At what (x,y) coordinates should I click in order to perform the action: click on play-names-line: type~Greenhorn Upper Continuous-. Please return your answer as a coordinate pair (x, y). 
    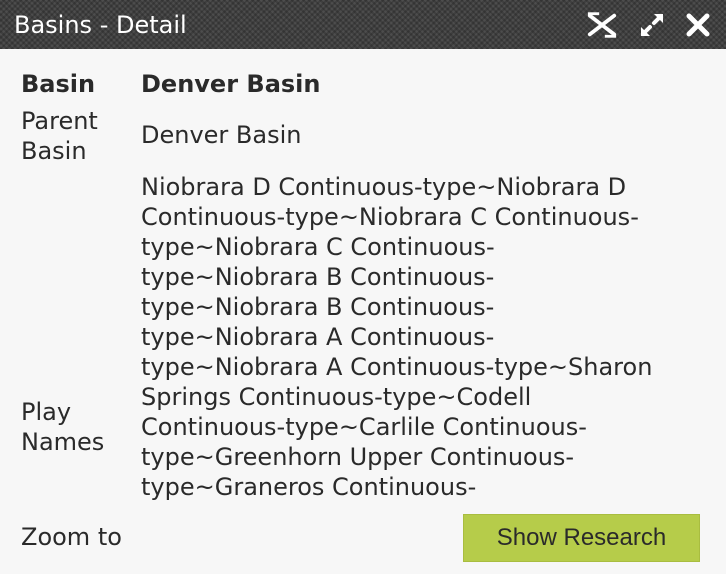
    Looking at the image, I should click on (358, 457).